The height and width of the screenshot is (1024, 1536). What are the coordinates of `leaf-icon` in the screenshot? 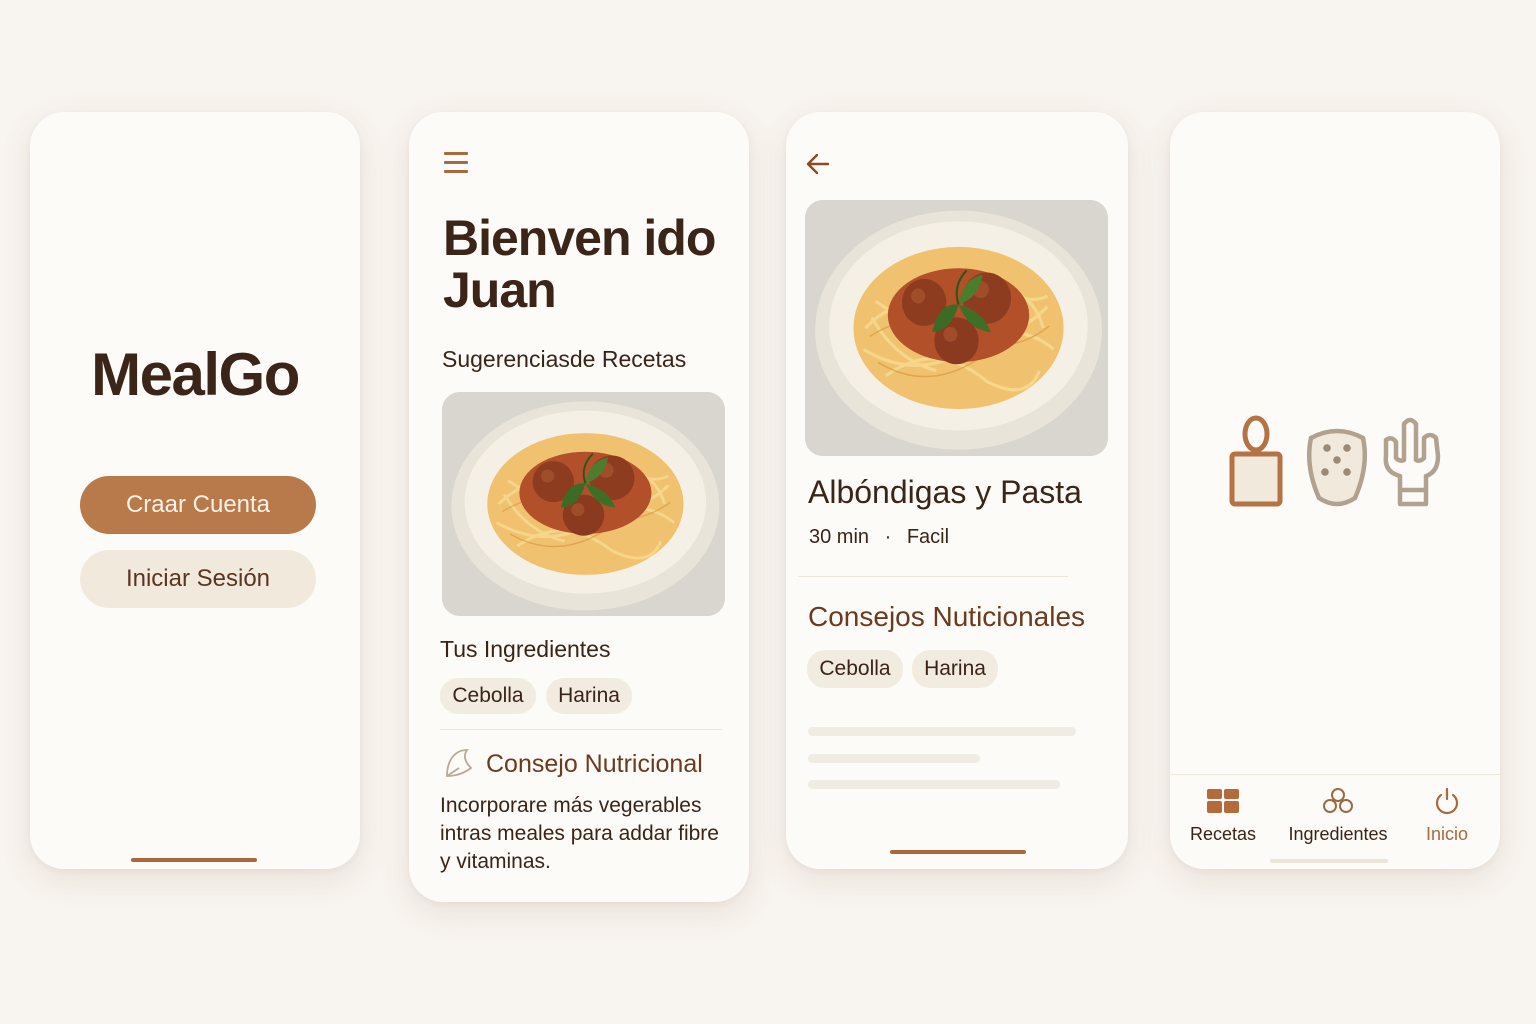 It's located at (459, 763).